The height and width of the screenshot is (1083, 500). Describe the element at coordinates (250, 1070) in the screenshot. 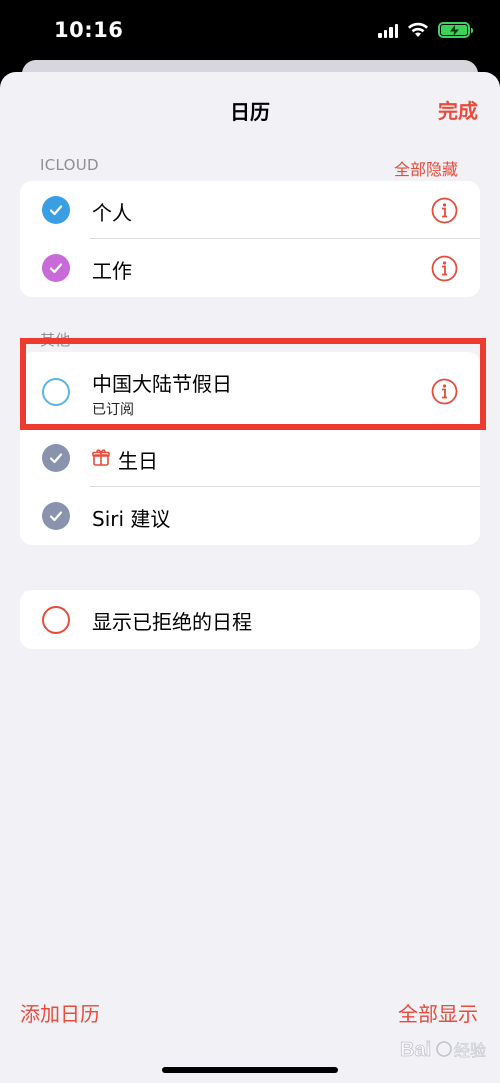

I see `home-indicator` at that location.